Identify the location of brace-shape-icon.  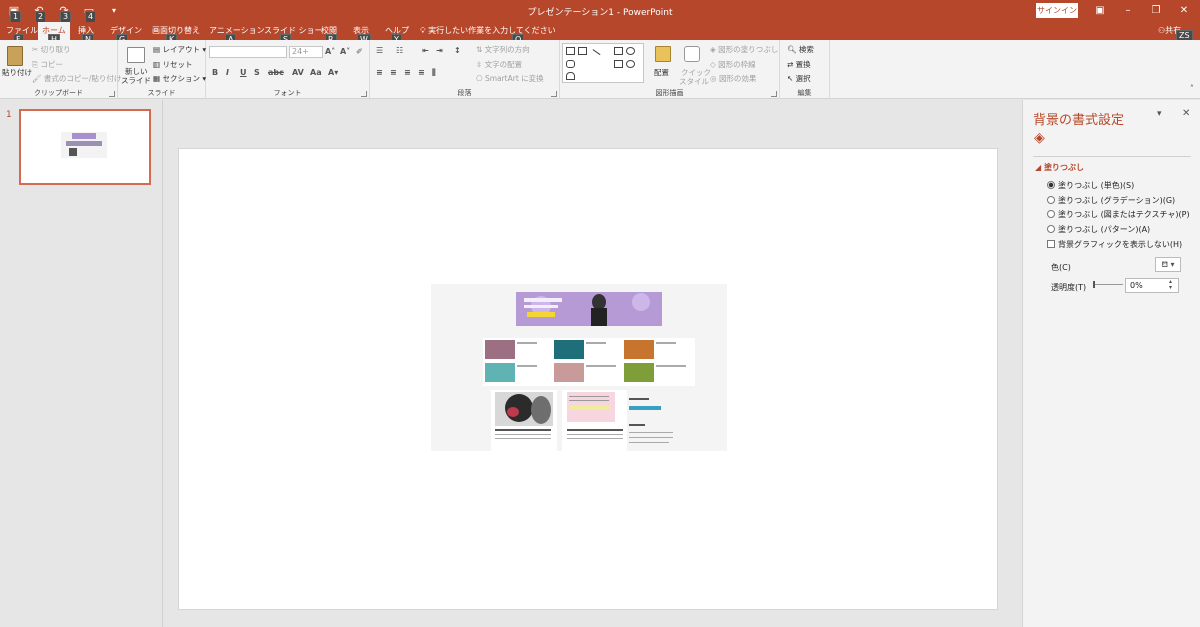
(618, 76).